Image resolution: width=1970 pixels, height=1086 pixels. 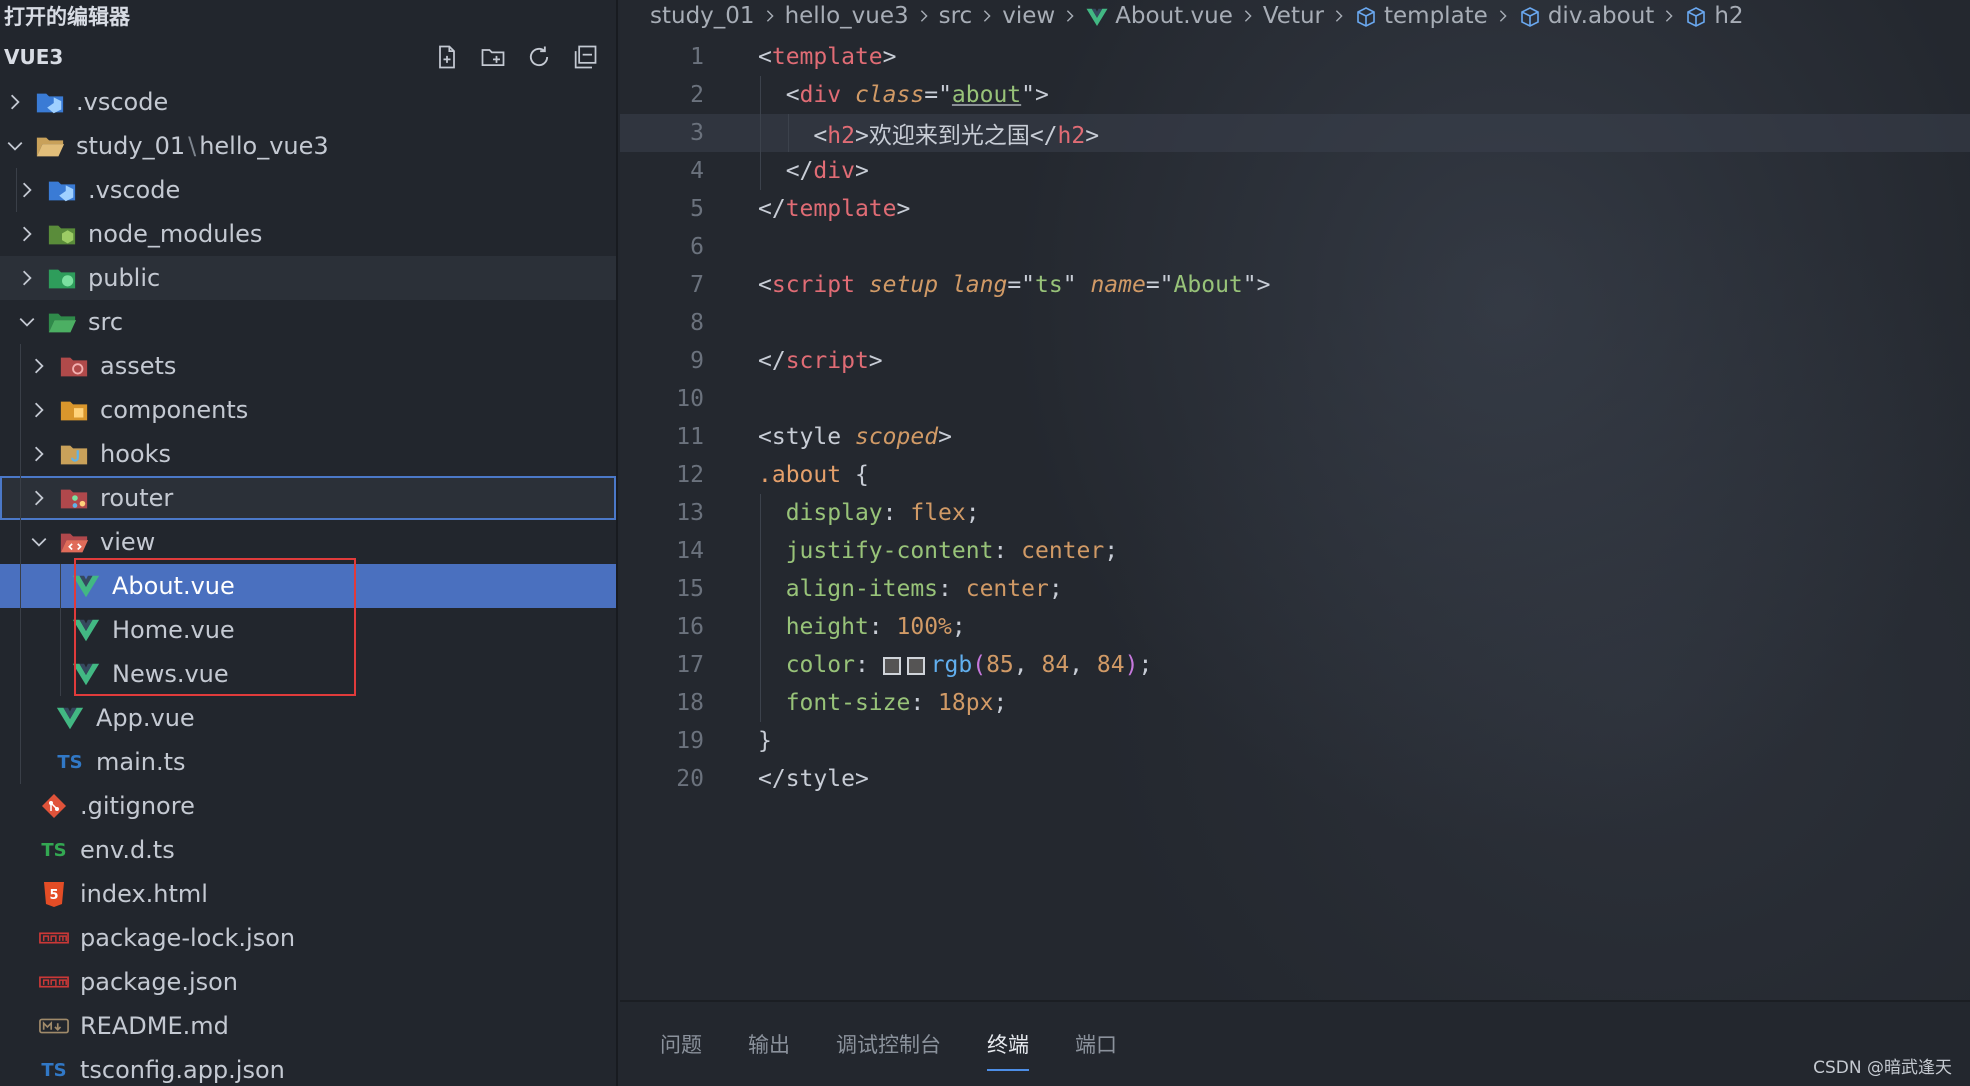 I want to click on code-line: 6, so click(x=1295, y=247).